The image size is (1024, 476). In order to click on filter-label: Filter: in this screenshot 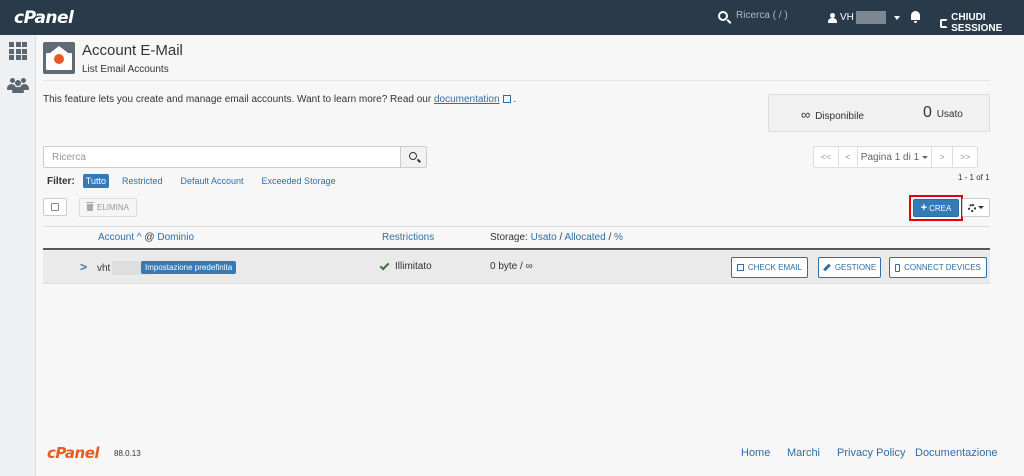, I will do `click(61, 181)`.